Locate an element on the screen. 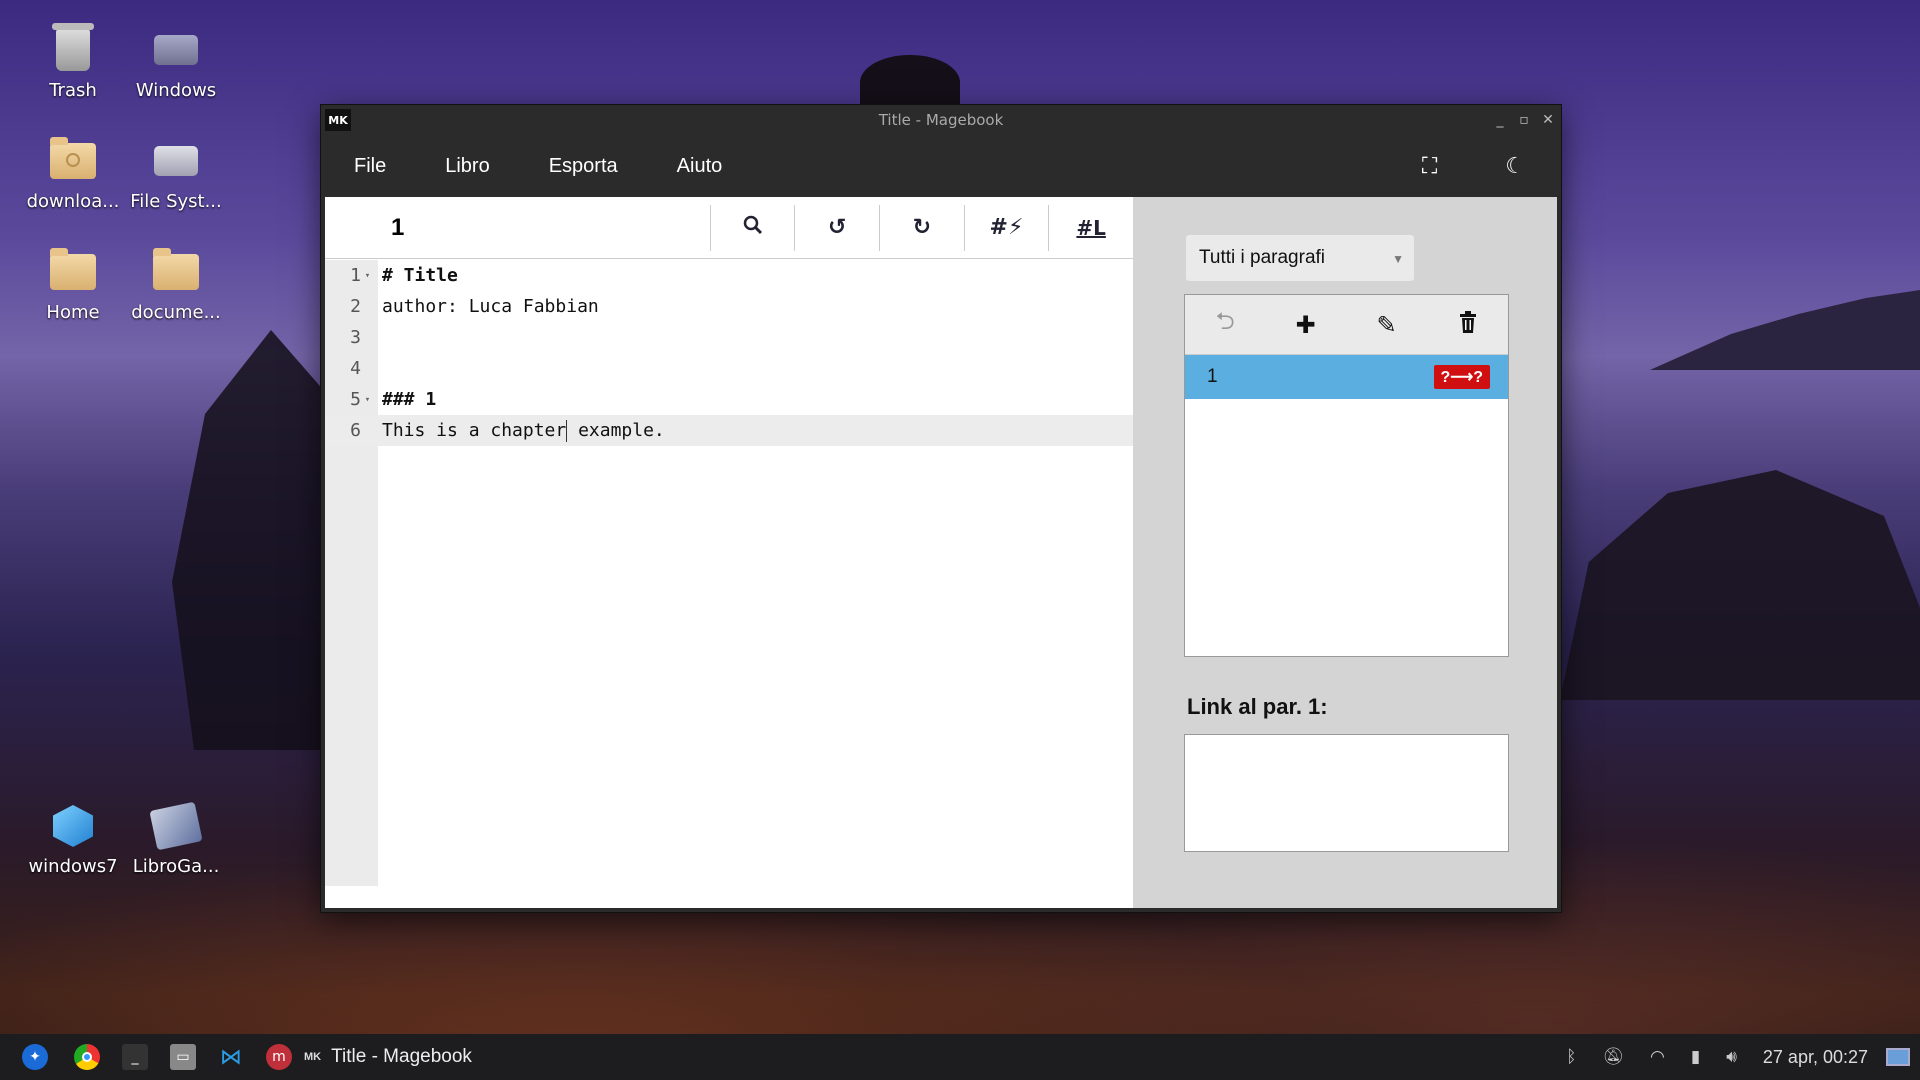 This screenshot has width=1920, height=1080. minimize-icon: _ is located at coordinates (1500, 120).